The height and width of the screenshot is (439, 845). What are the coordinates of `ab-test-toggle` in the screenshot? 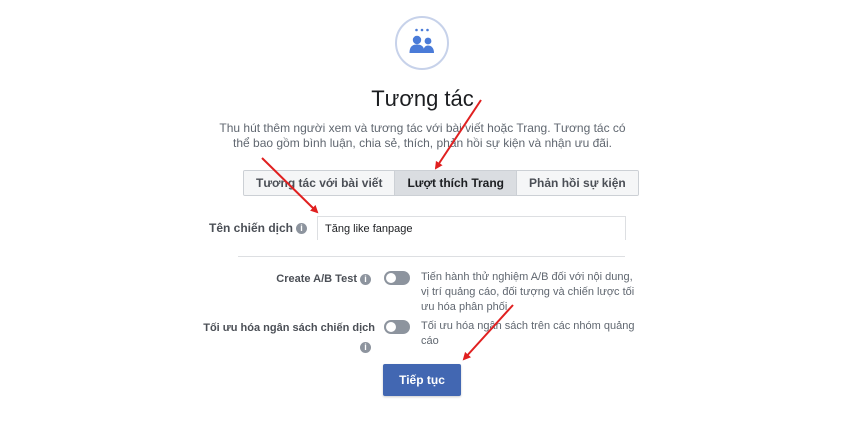 It's located at (397, 278).